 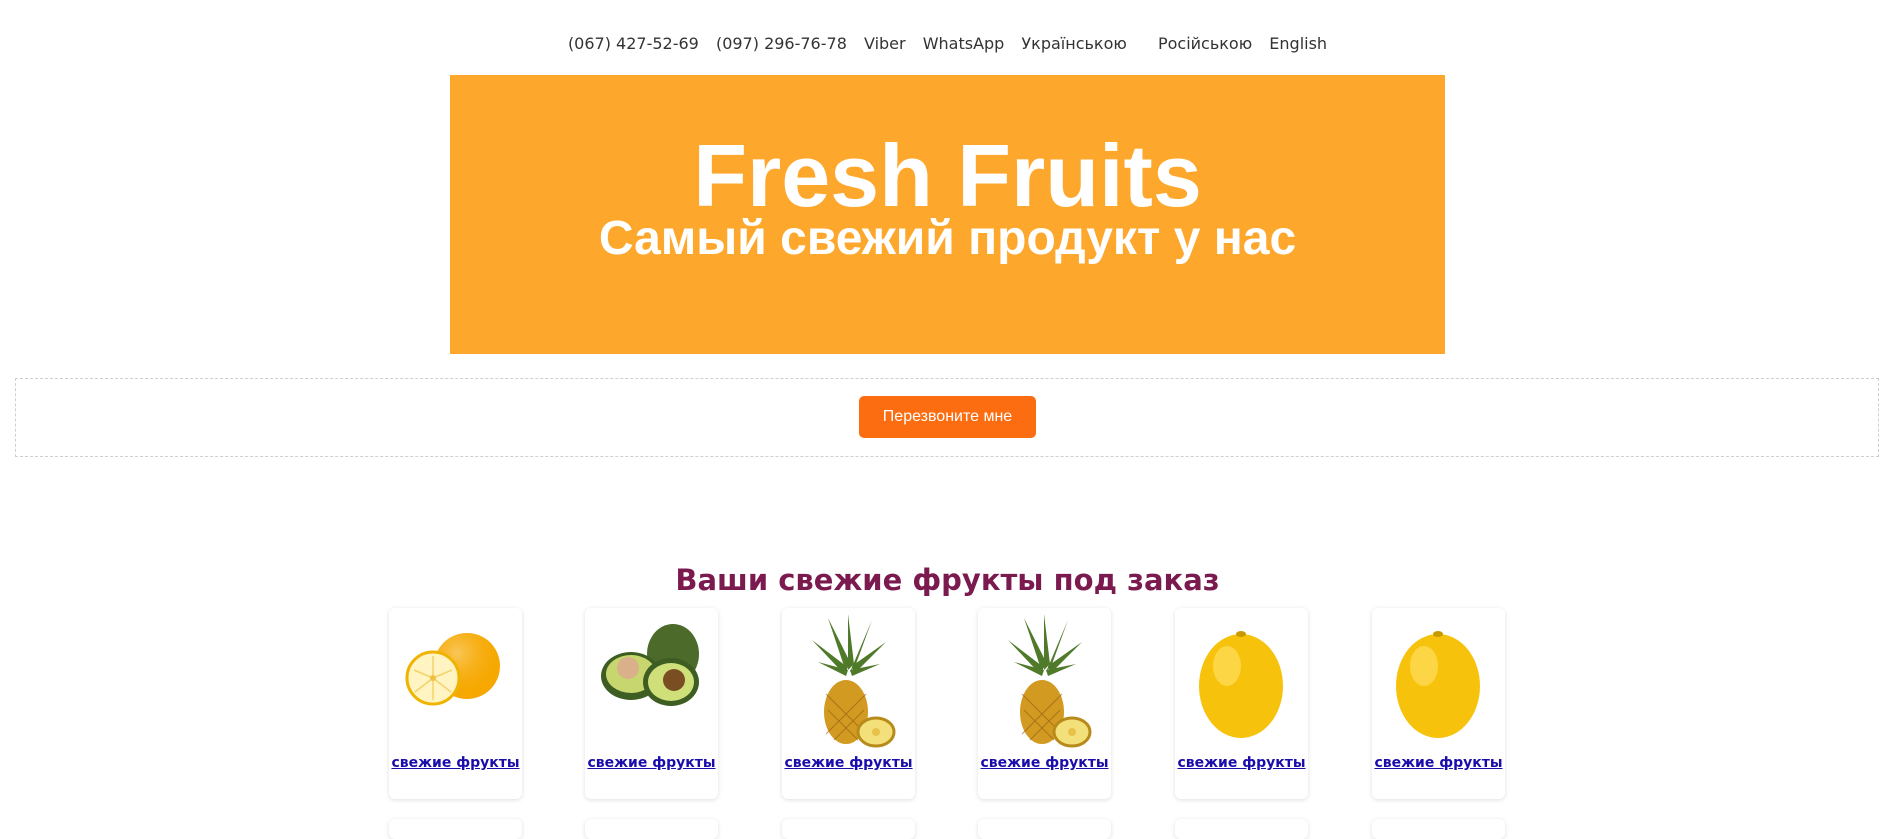 What do you see at coordinates (964, 43) in the screenshot?
I see `whatsapp-link: WhatsApp` at bounding box center [964, 43].